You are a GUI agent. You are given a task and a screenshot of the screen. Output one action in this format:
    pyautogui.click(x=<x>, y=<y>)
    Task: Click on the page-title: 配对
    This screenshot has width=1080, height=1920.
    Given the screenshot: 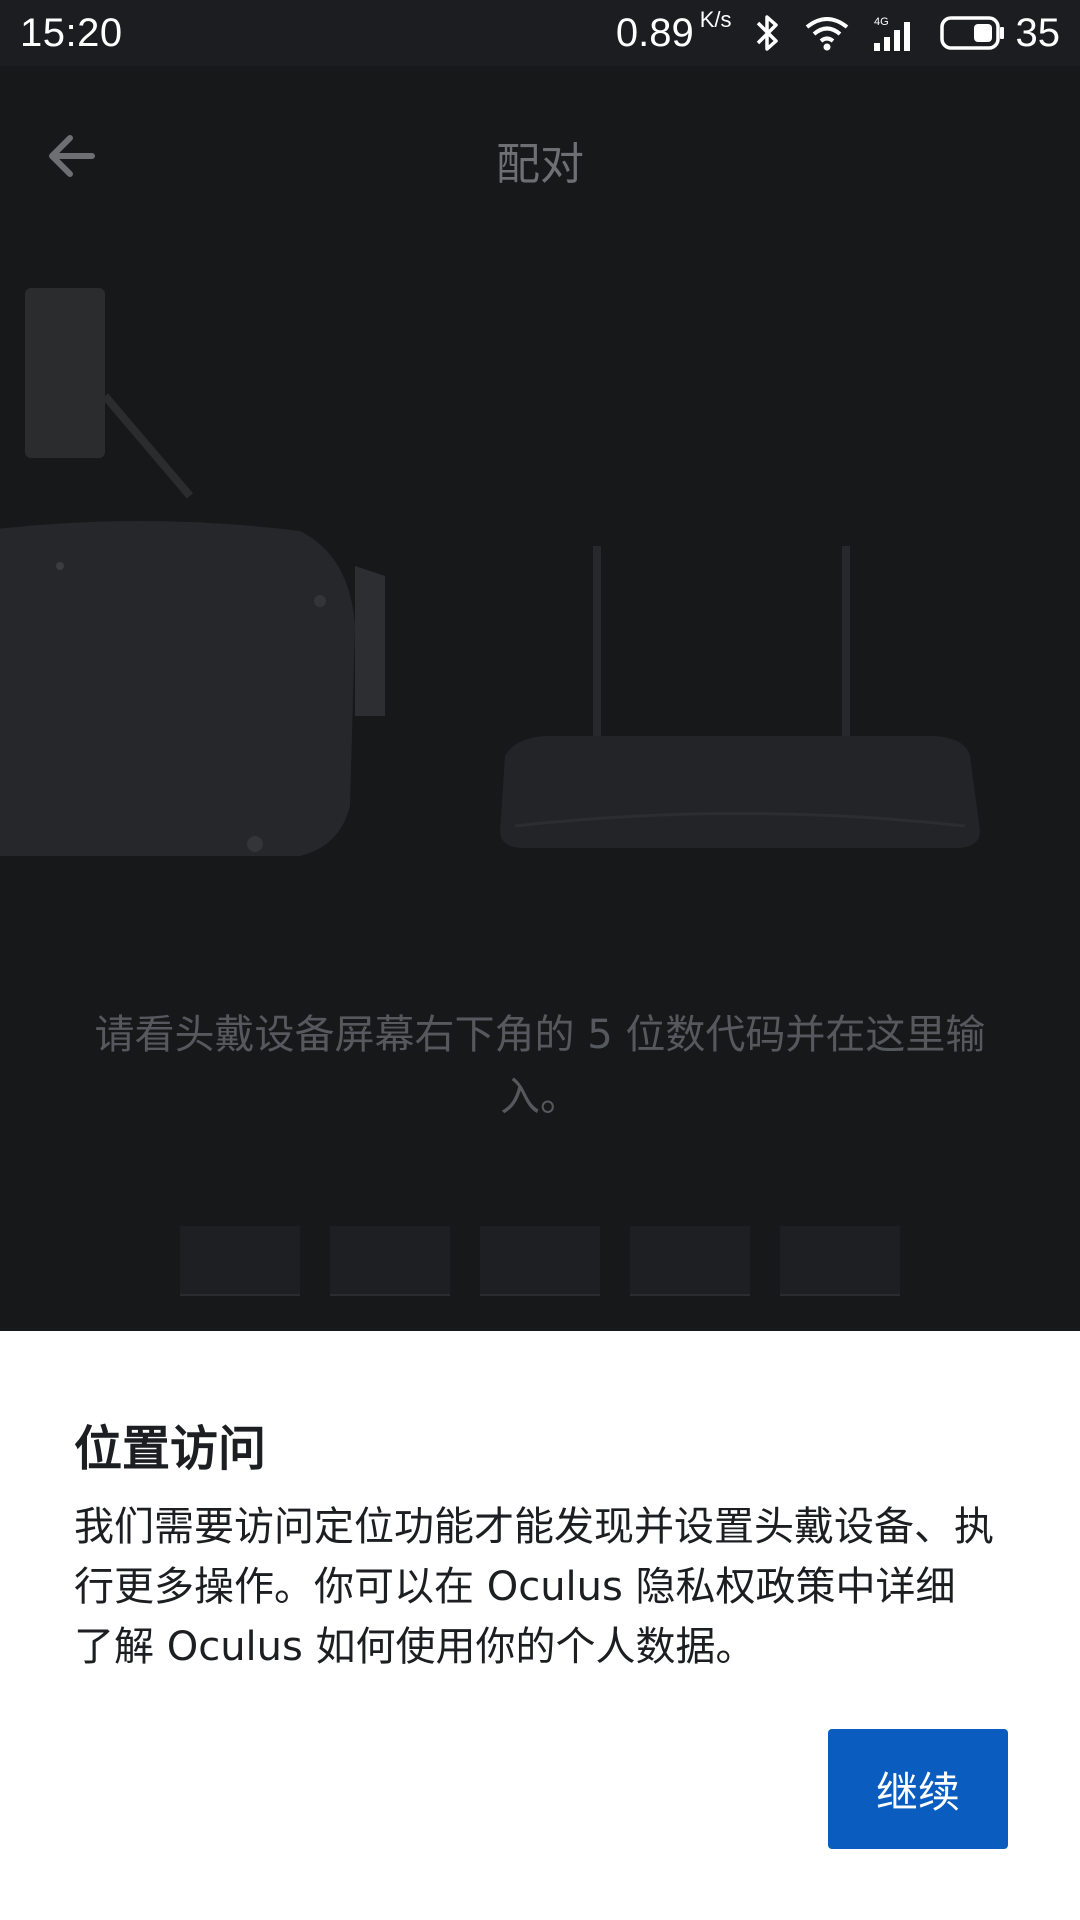 What is the action you would take?
    pyautogui.click(x=540, y=164)
    